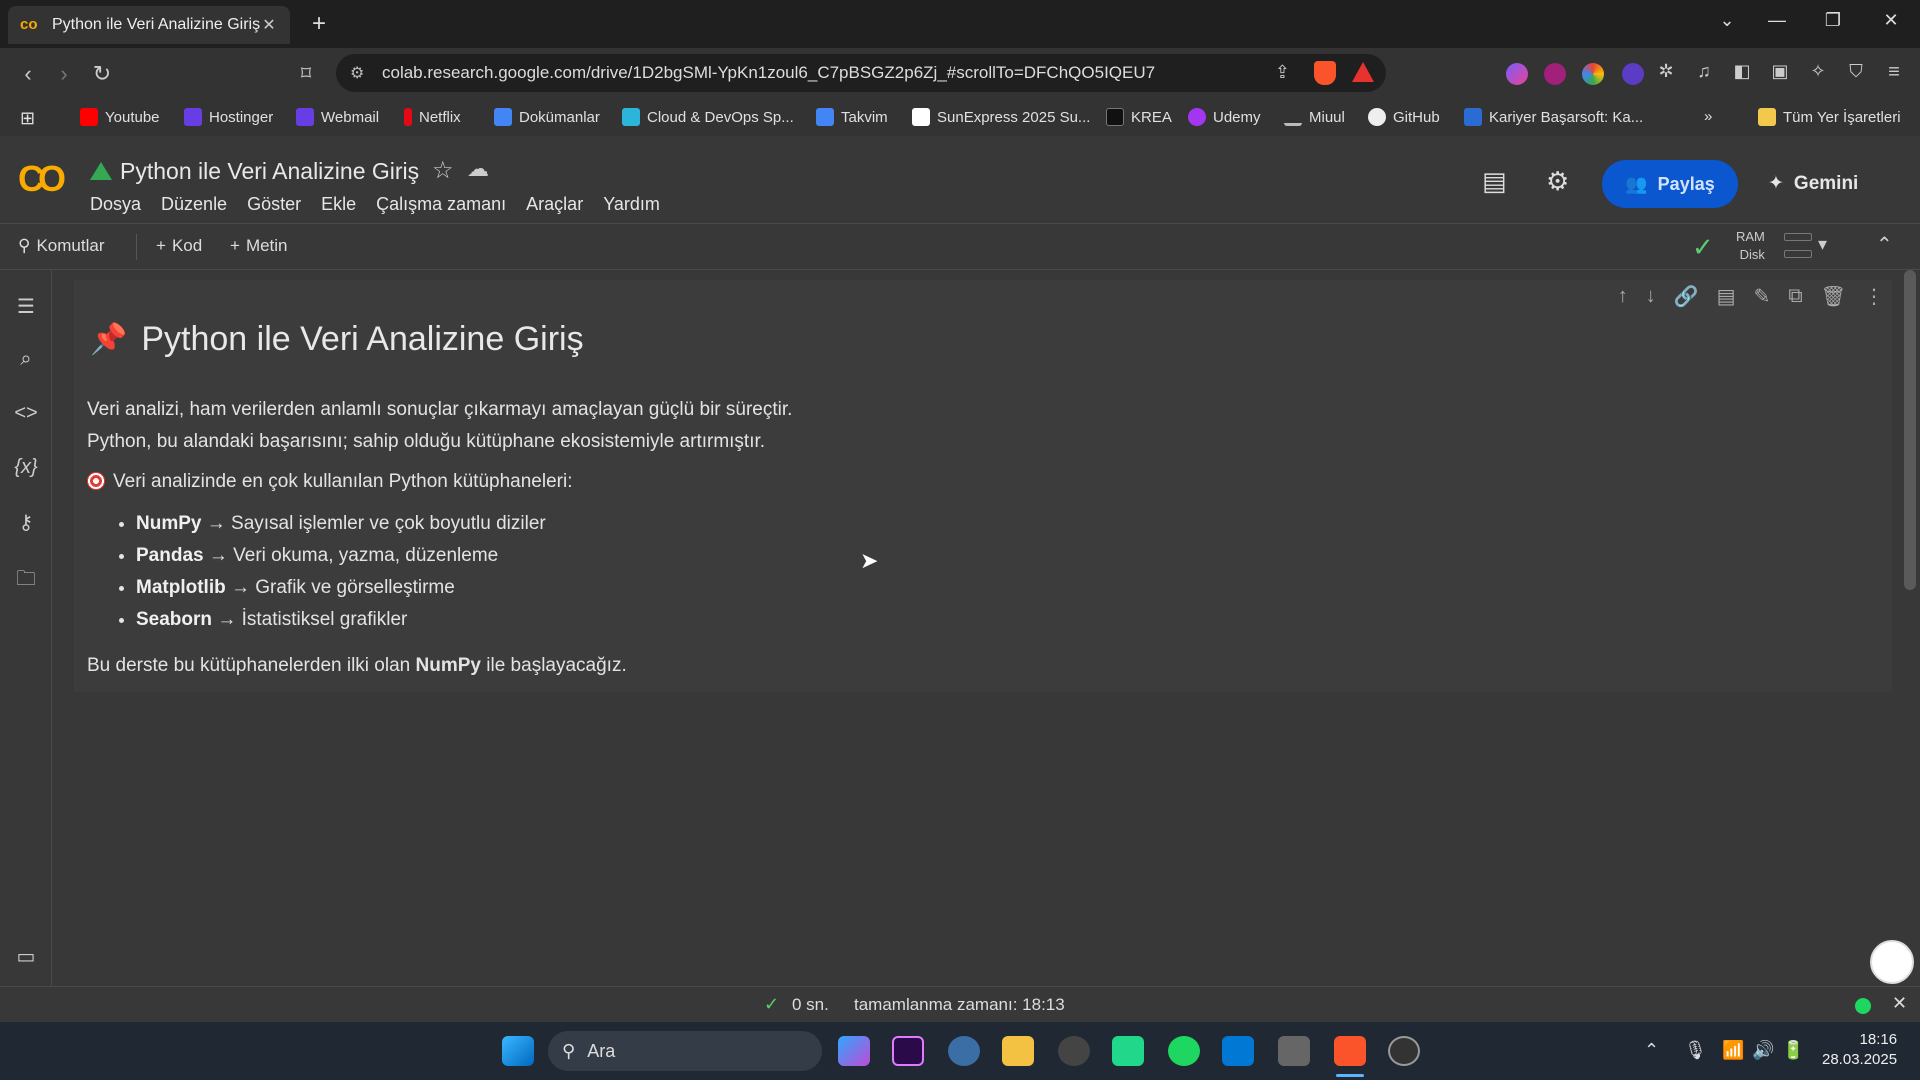 This screenshot has height=1080, width=1920. I want to click on volume-icon: 🔊, so click(1763, 1050).